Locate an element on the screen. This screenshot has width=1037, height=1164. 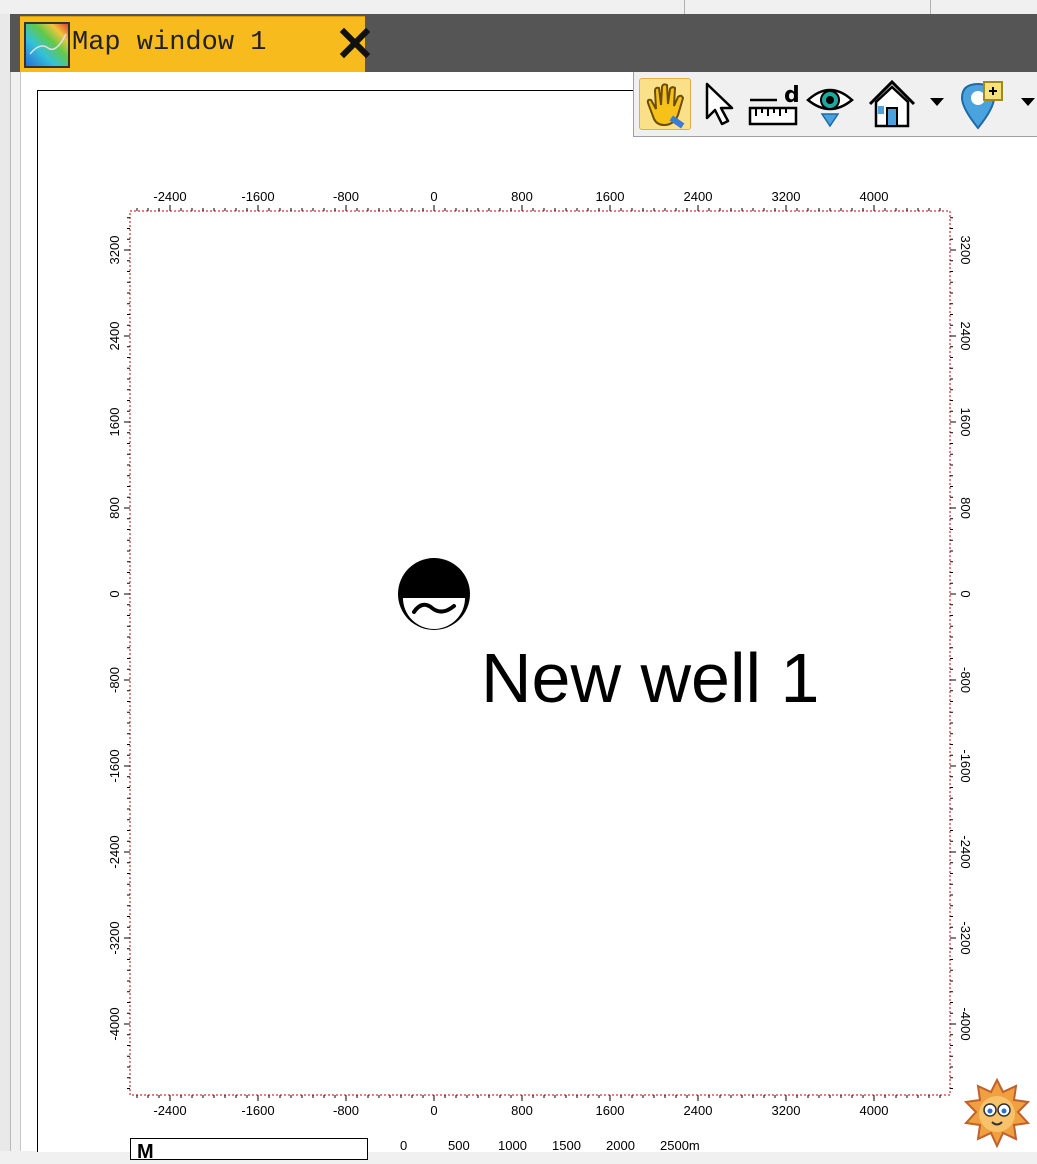
view-tool-button is located at coordinates (830, 104).